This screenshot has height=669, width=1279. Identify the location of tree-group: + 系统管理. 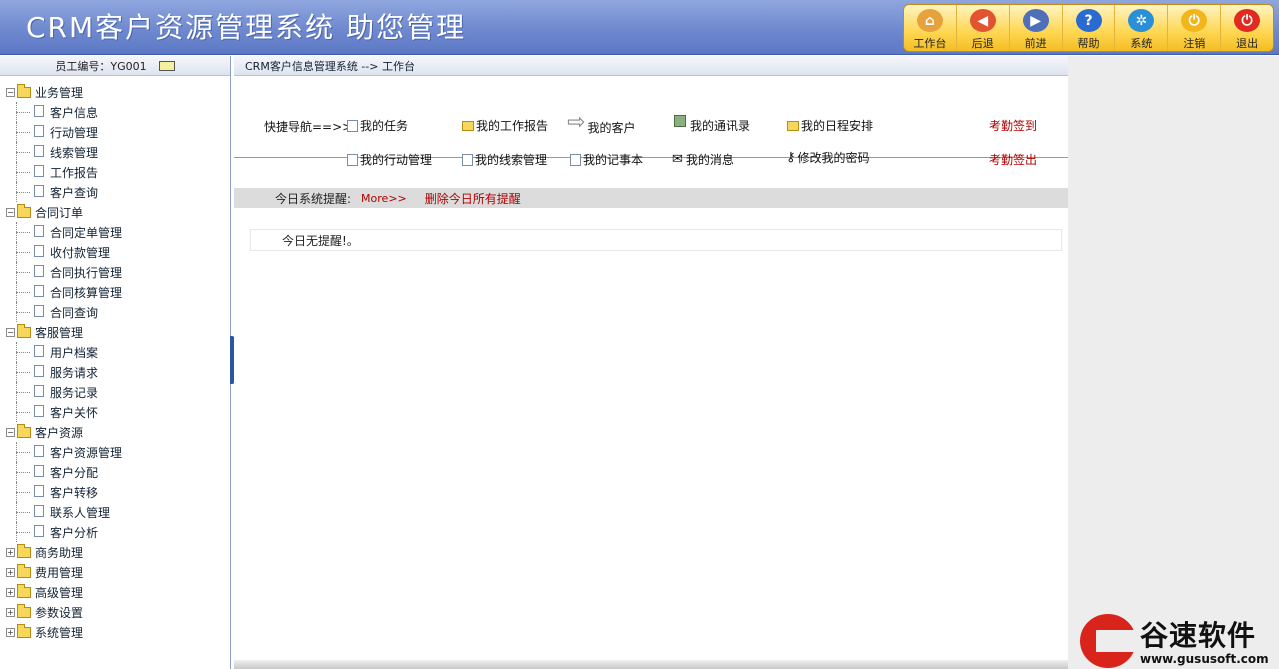
(118, 632).